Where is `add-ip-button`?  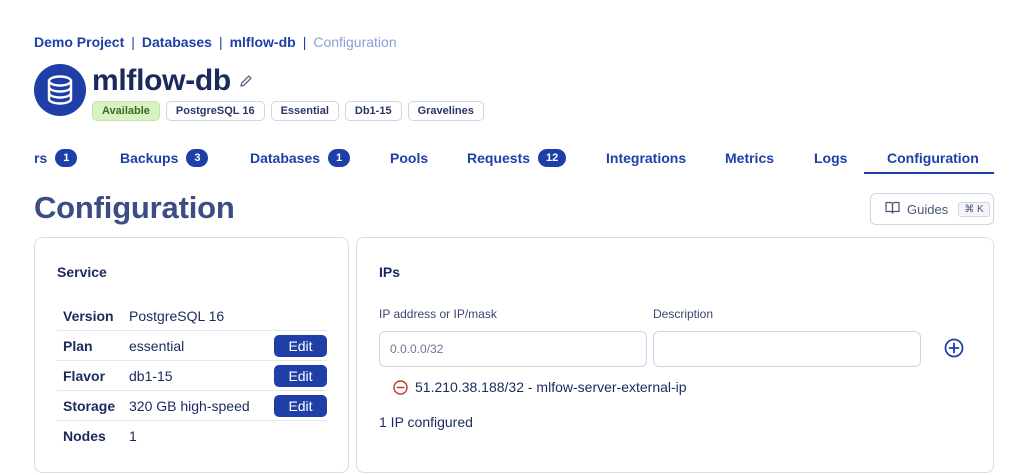 add-ip-button is located at coordinates (954, 348).